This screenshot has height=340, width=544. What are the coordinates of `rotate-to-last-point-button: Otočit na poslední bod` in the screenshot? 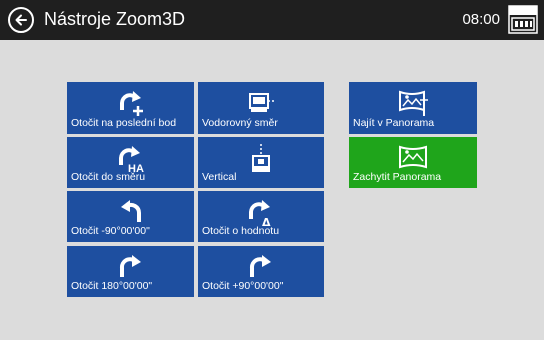 It's located at (130, 108).